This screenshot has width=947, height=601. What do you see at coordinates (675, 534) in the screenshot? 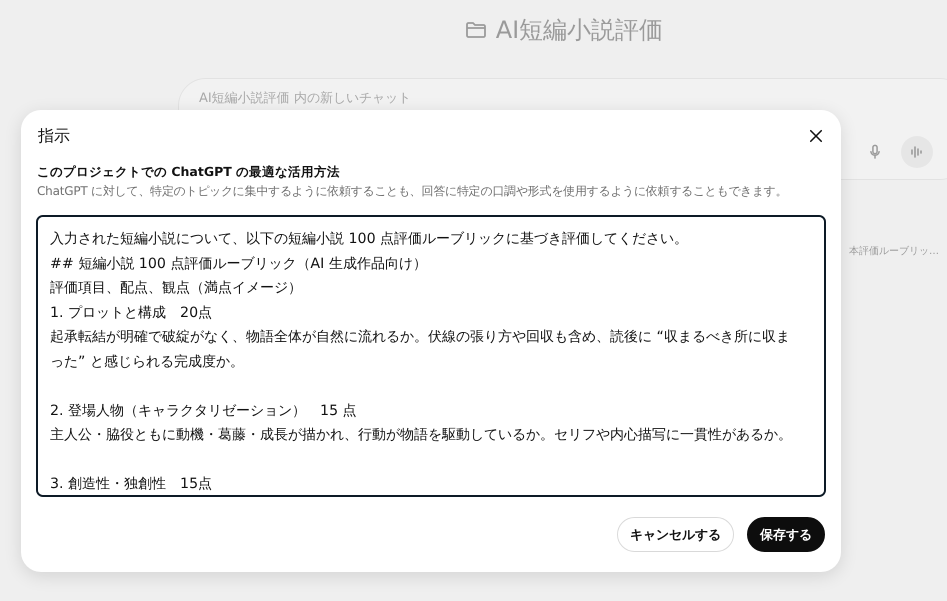
I see `cancel-button: キャンセルする` at bounding box center [675, 534].